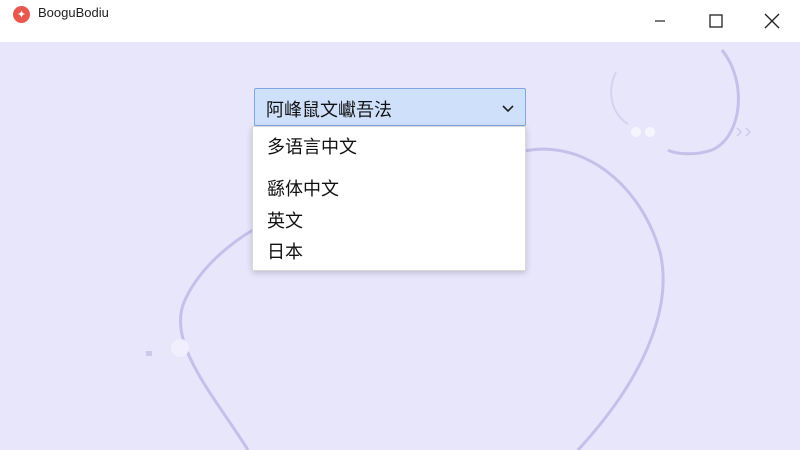 The height and width of the screenshot is (450, 800). I want to click on language-option: 英文, so click(285, 220).